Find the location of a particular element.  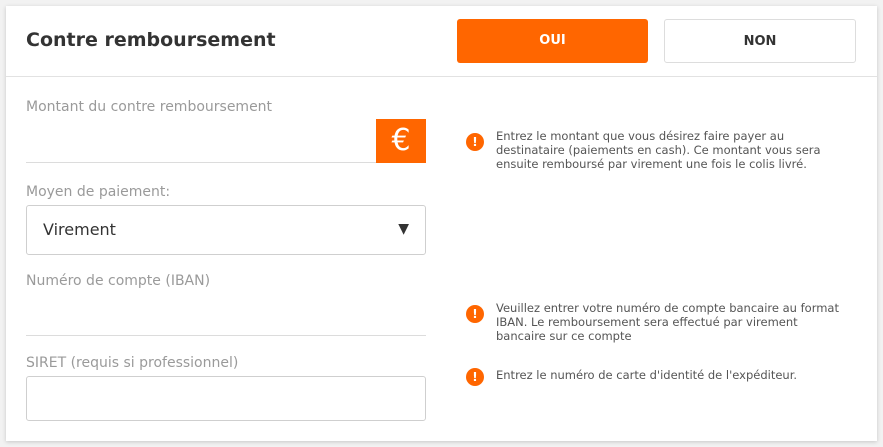

payment-selected-value: Virement is located at coordinates (79, 229).